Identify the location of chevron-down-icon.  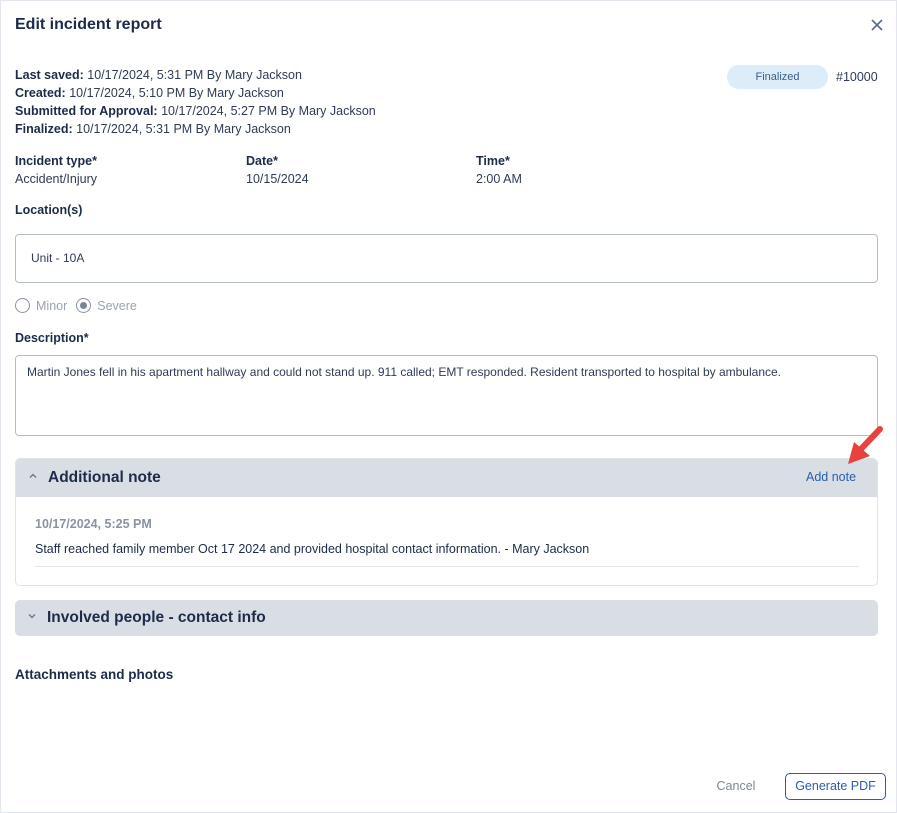
(32, 617).